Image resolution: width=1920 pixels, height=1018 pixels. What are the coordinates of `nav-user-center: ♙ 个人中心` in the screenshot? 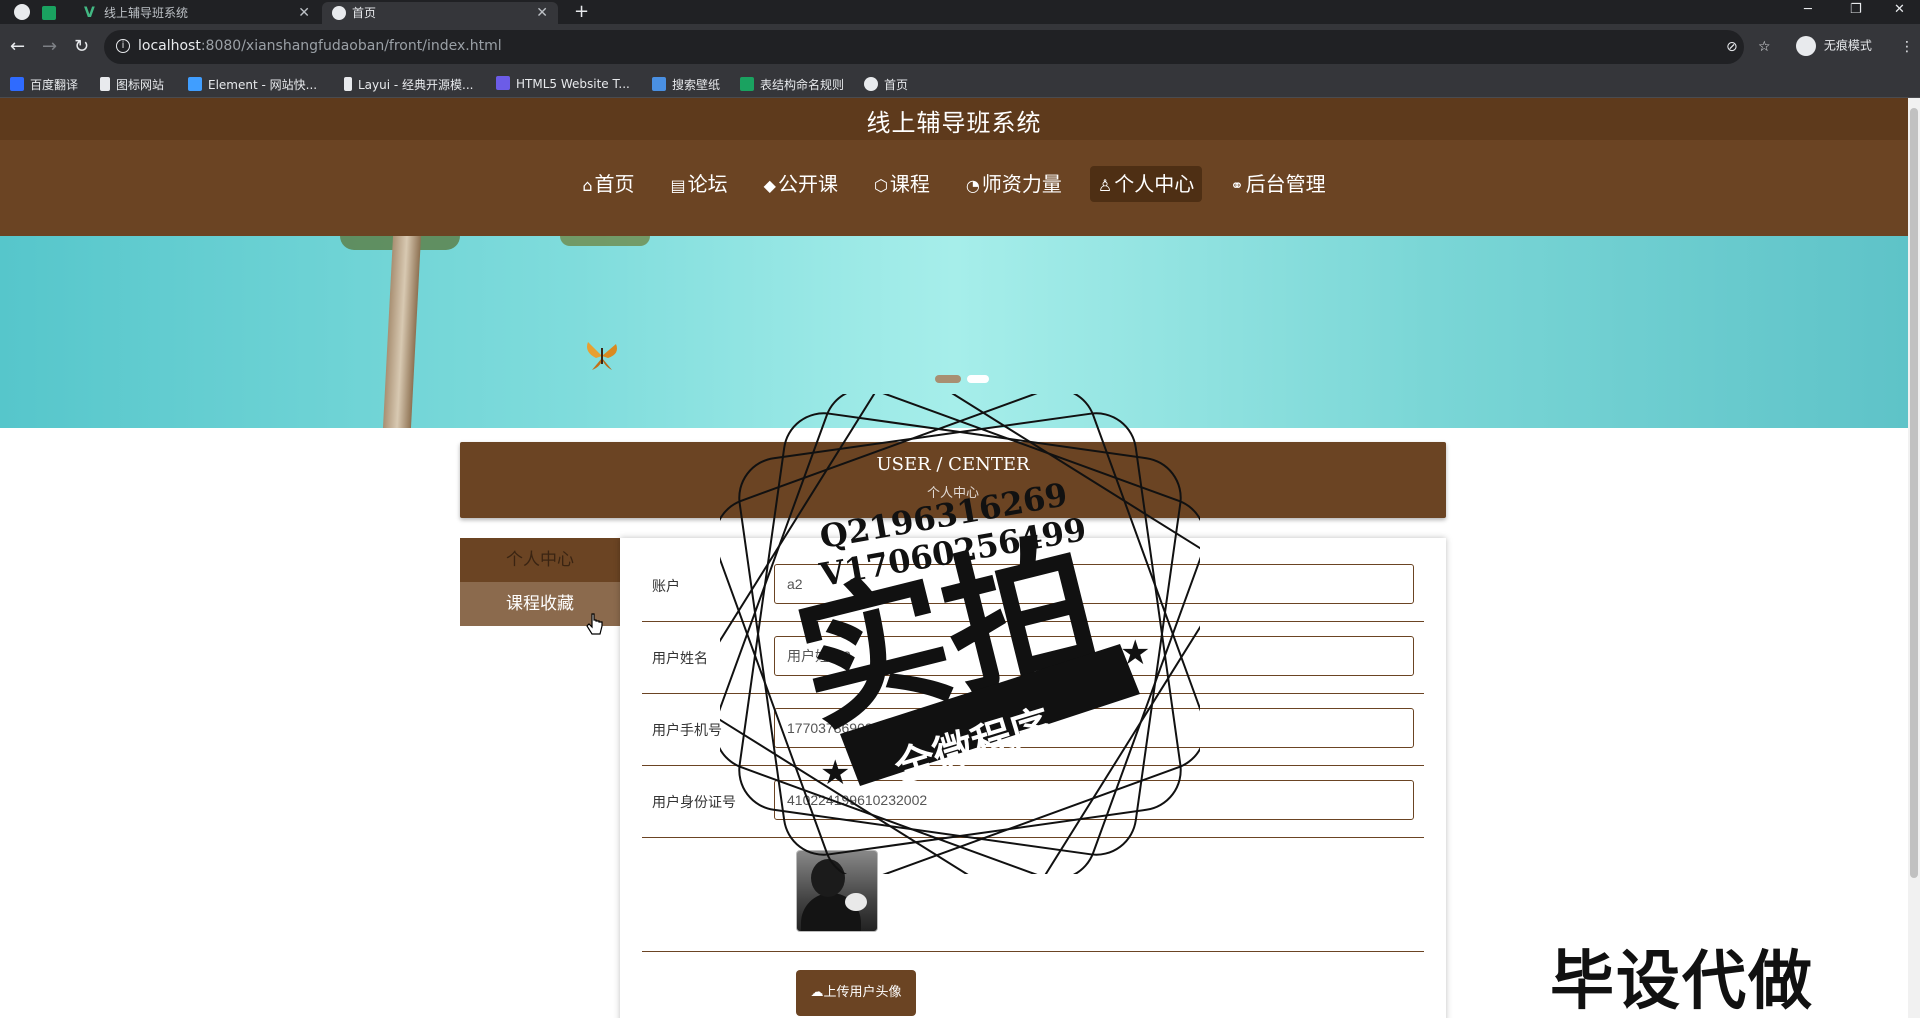 It's located at (1146, 184).